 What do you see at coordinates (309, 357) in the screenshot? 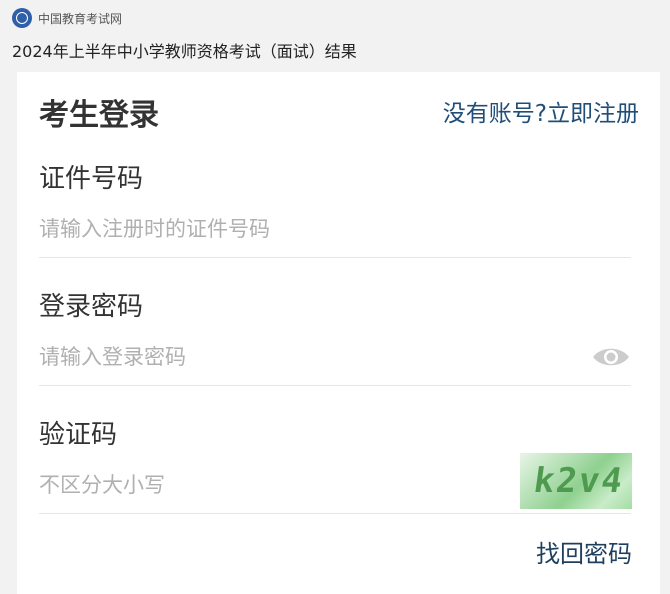
I see `password-input` at bounding box center [309, 357].